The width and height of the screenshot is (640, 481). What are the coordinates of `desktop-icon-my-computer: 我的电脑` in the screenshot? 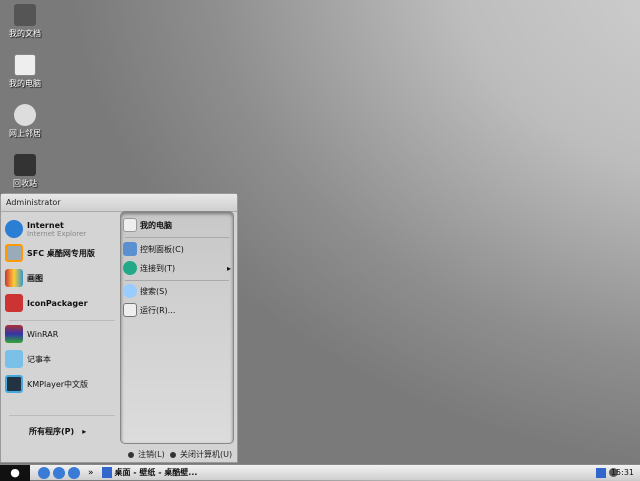 It's located at (25, 71).